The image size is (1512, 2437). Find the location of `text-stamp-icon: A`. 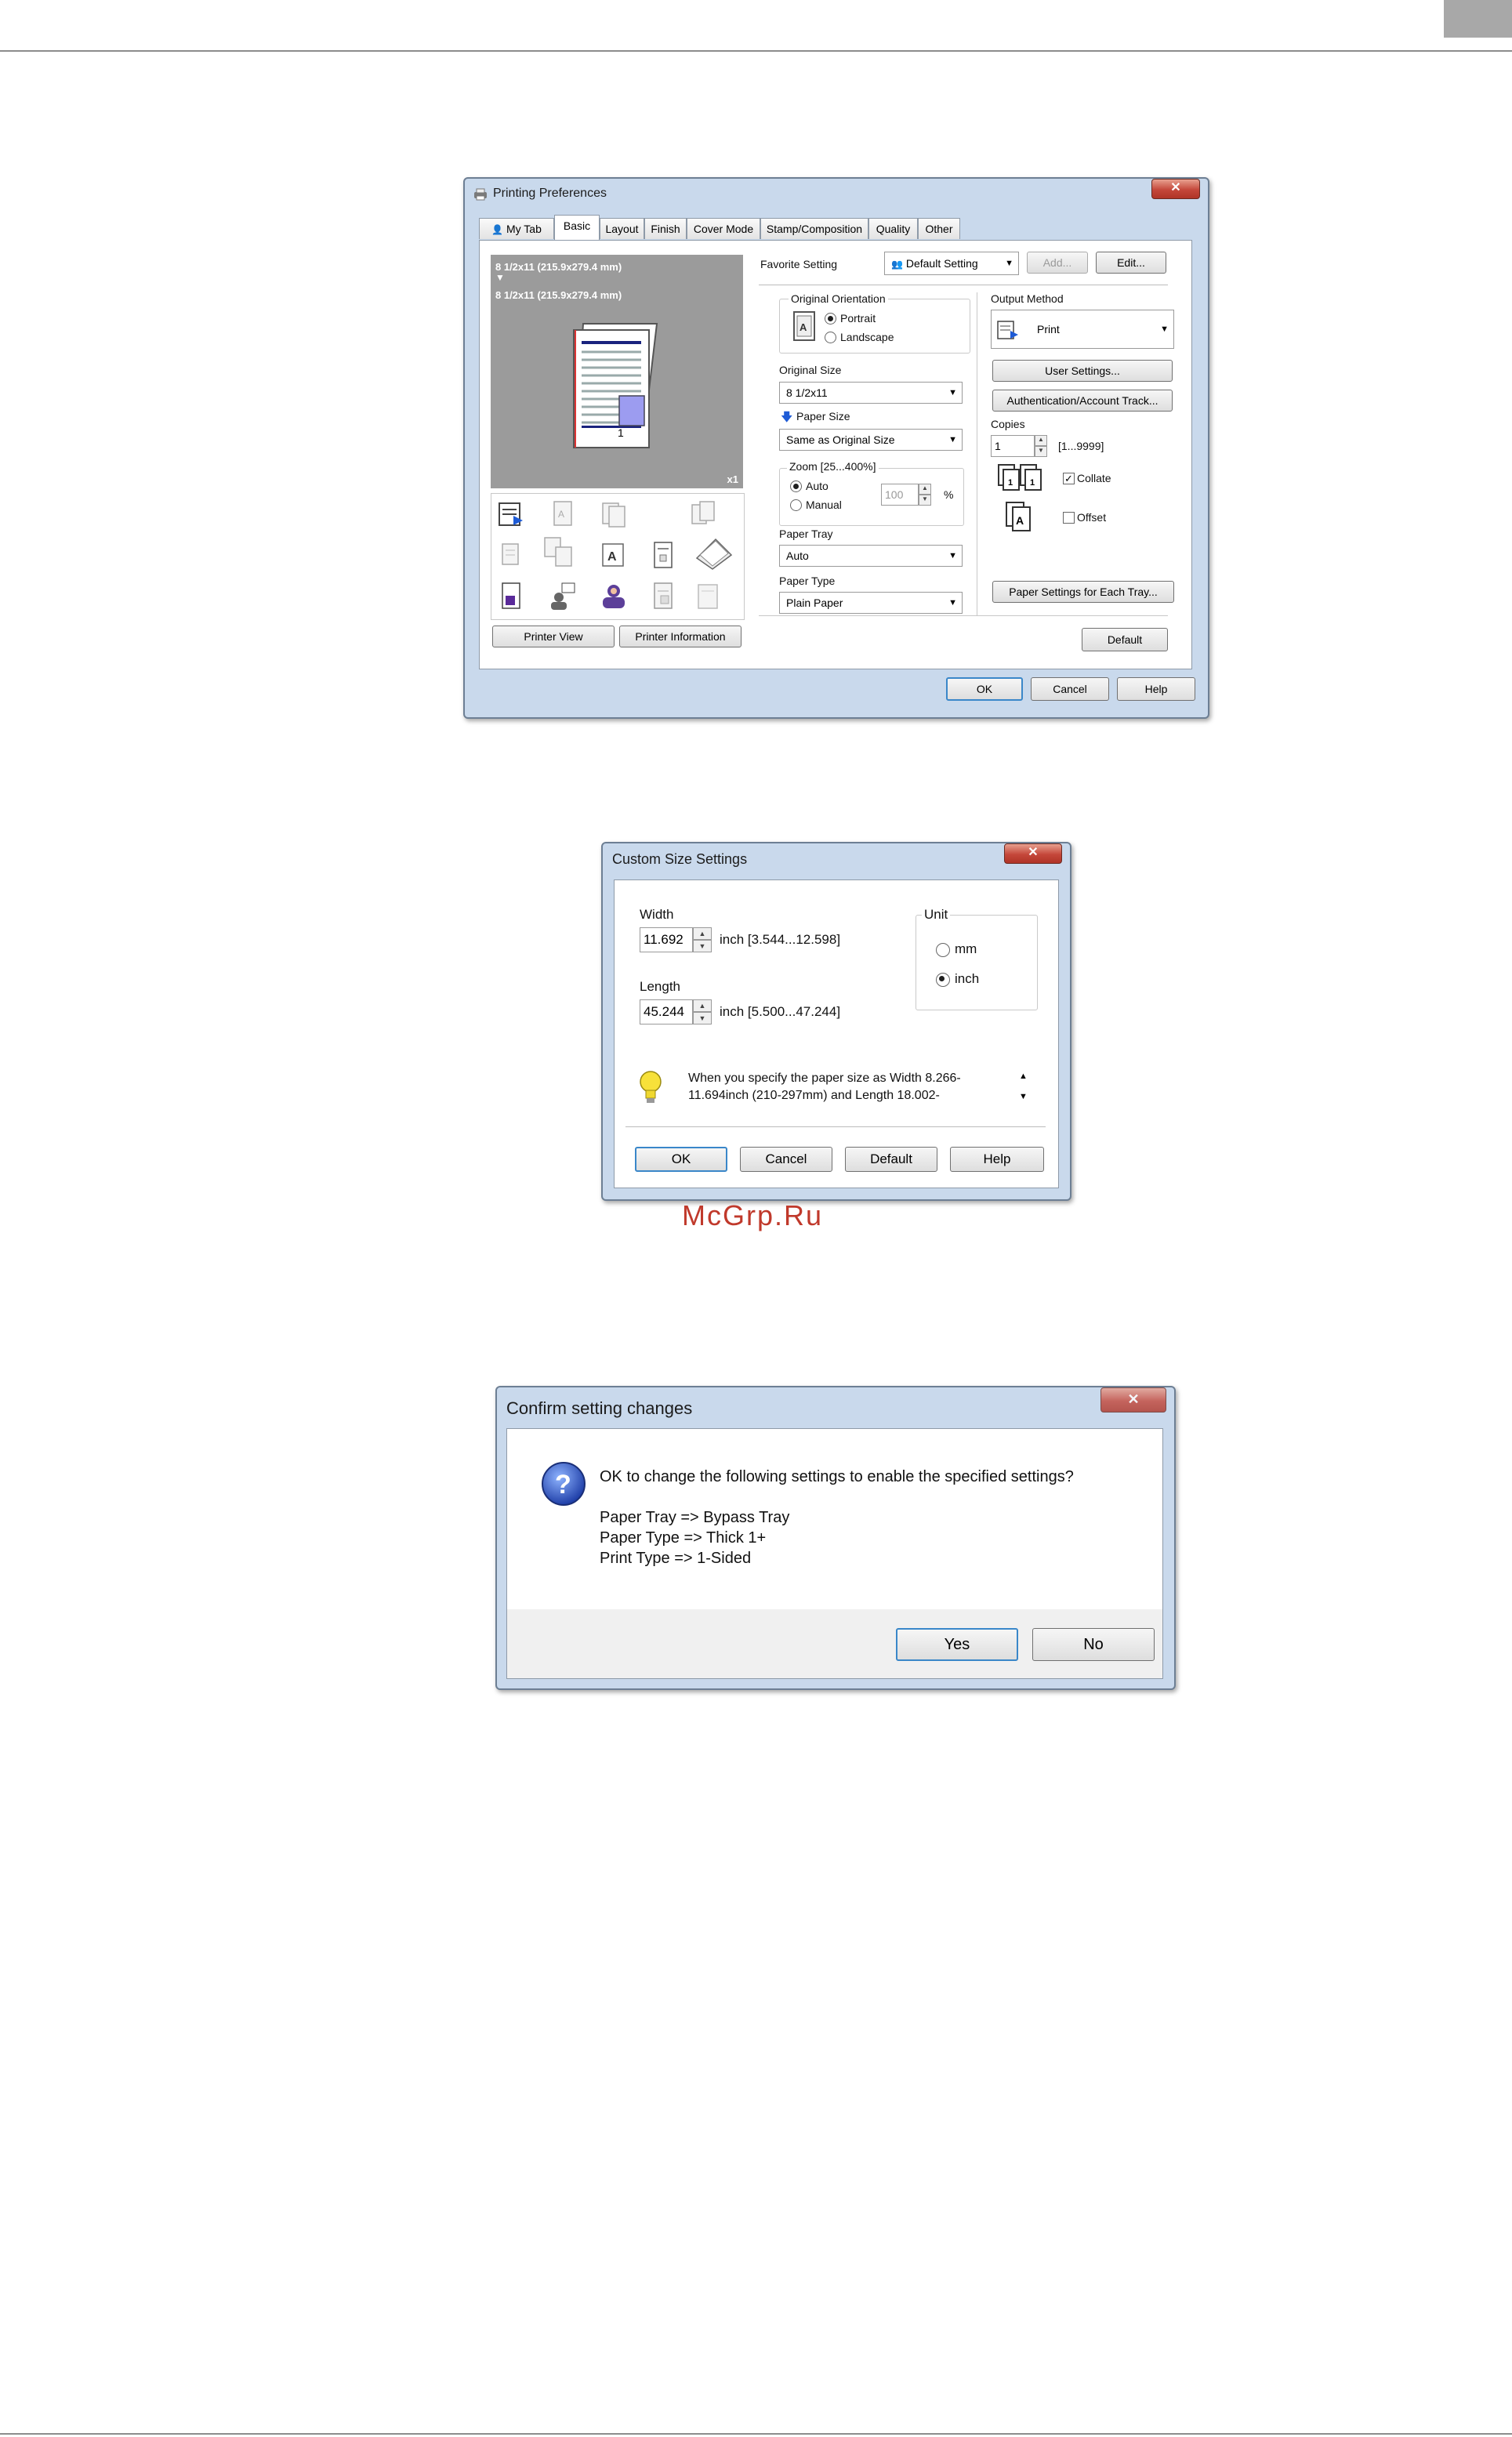

text-stamp-icon: A is located at coordinates (613, 555).